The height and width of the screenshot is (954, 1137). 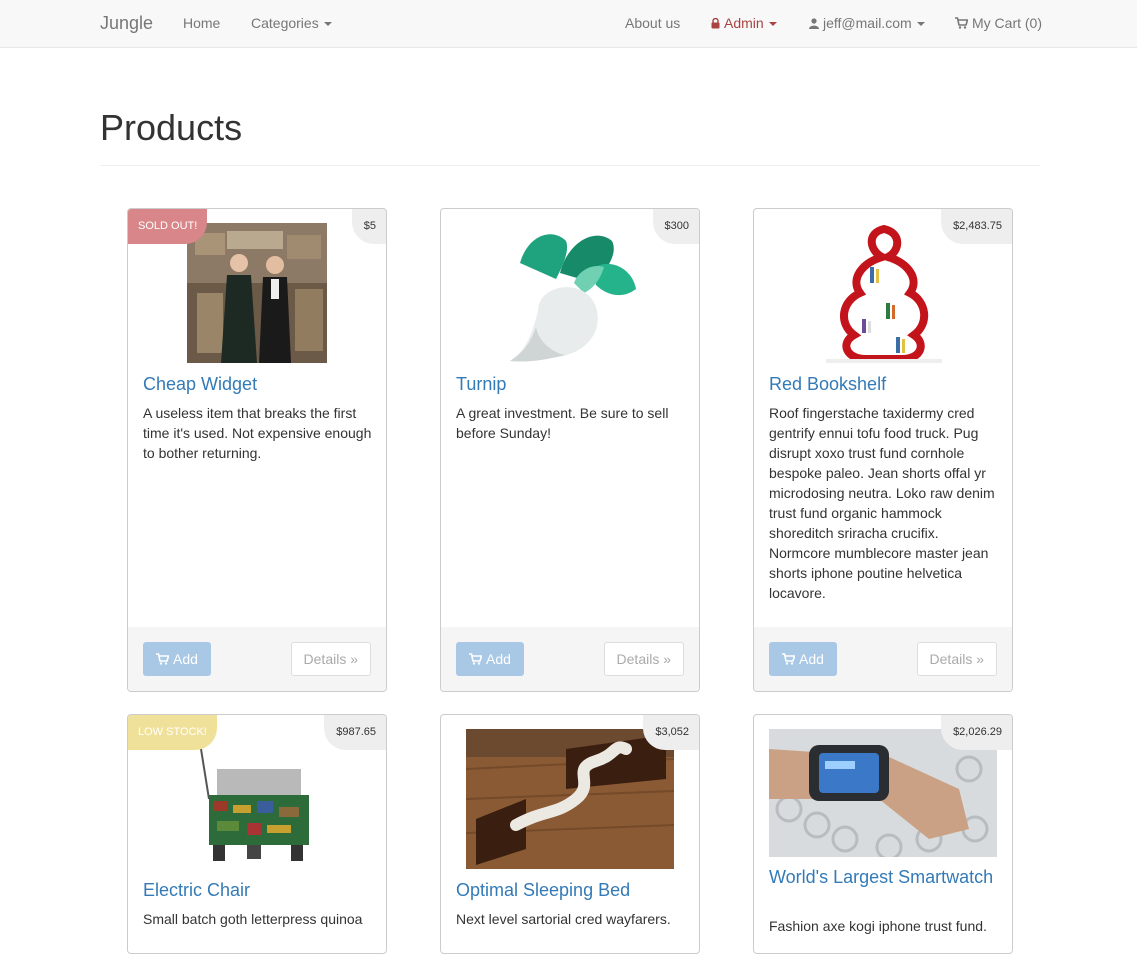 I want to click on low-stock-badge: LOW STOCK!, so click(x=172, y=732).